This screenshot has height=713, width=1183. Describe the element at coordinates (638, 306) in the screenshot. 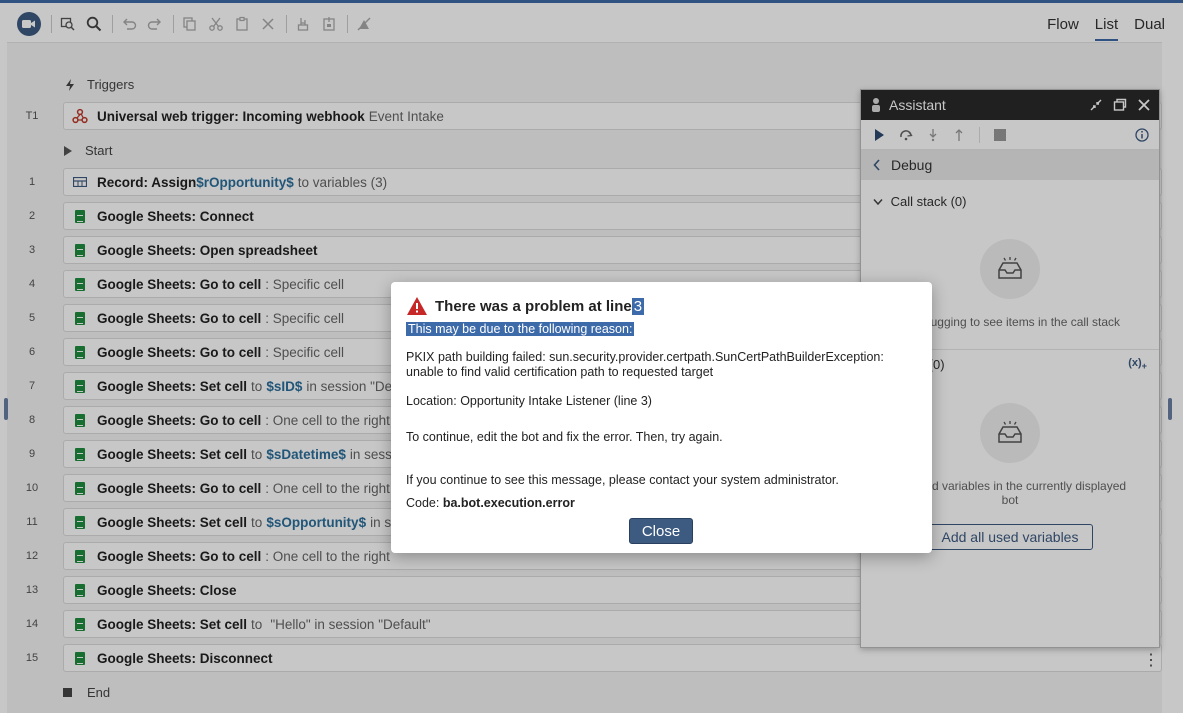

I see `dialog-line-number: 3` at that location.